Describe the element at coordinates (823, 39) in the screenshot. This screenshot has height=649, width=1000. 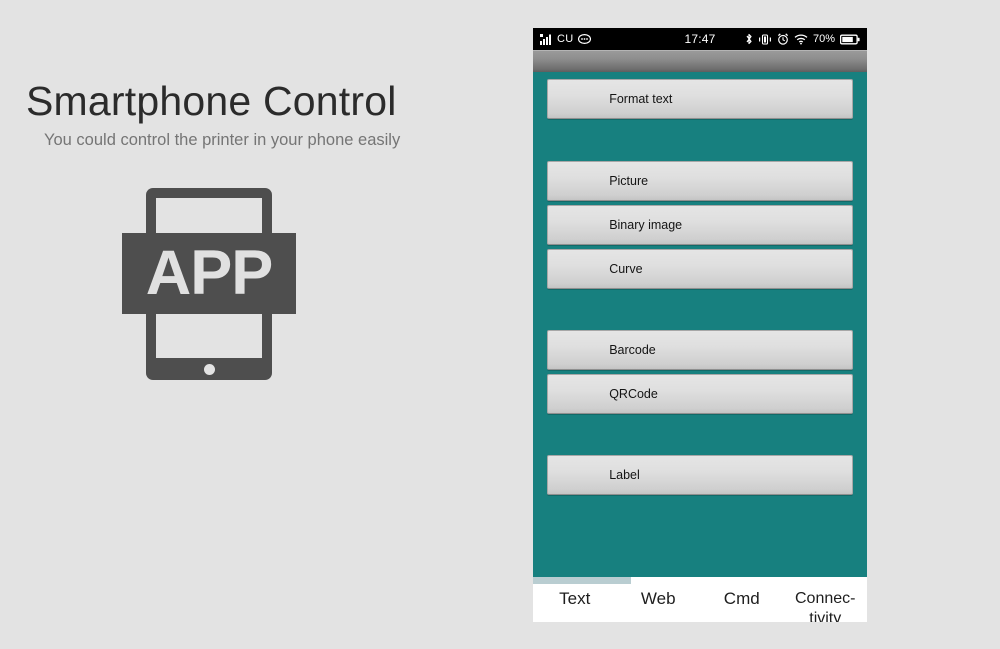
I see `battery-percent-label: 70%` at that location.